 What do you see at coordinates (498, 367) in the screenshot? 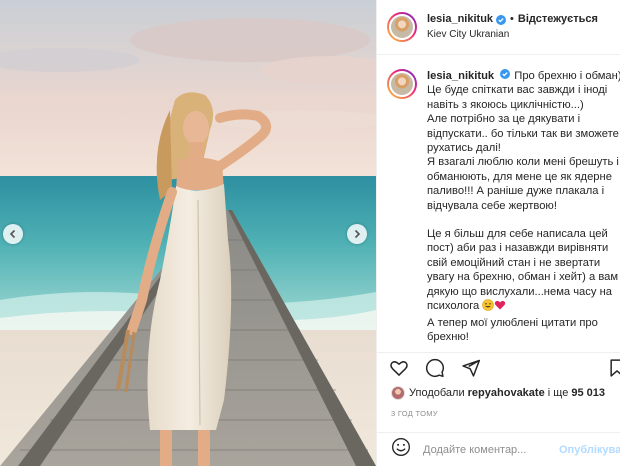
I see `post-actions-bar` at bounding box center [498, 367].